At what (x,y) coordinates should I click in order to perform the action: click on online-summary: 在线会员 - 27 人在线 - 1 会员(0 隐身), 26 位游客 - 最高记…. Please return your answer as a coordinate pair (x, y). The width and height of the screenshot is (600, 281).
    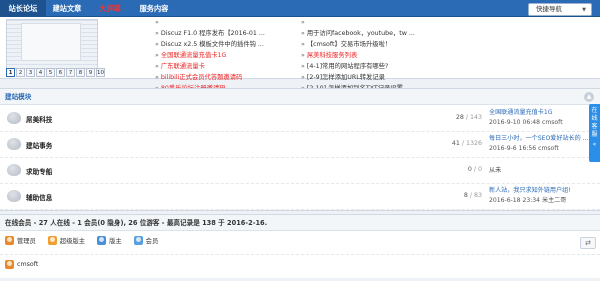
    Looking at the image, I should click on (300, 223).